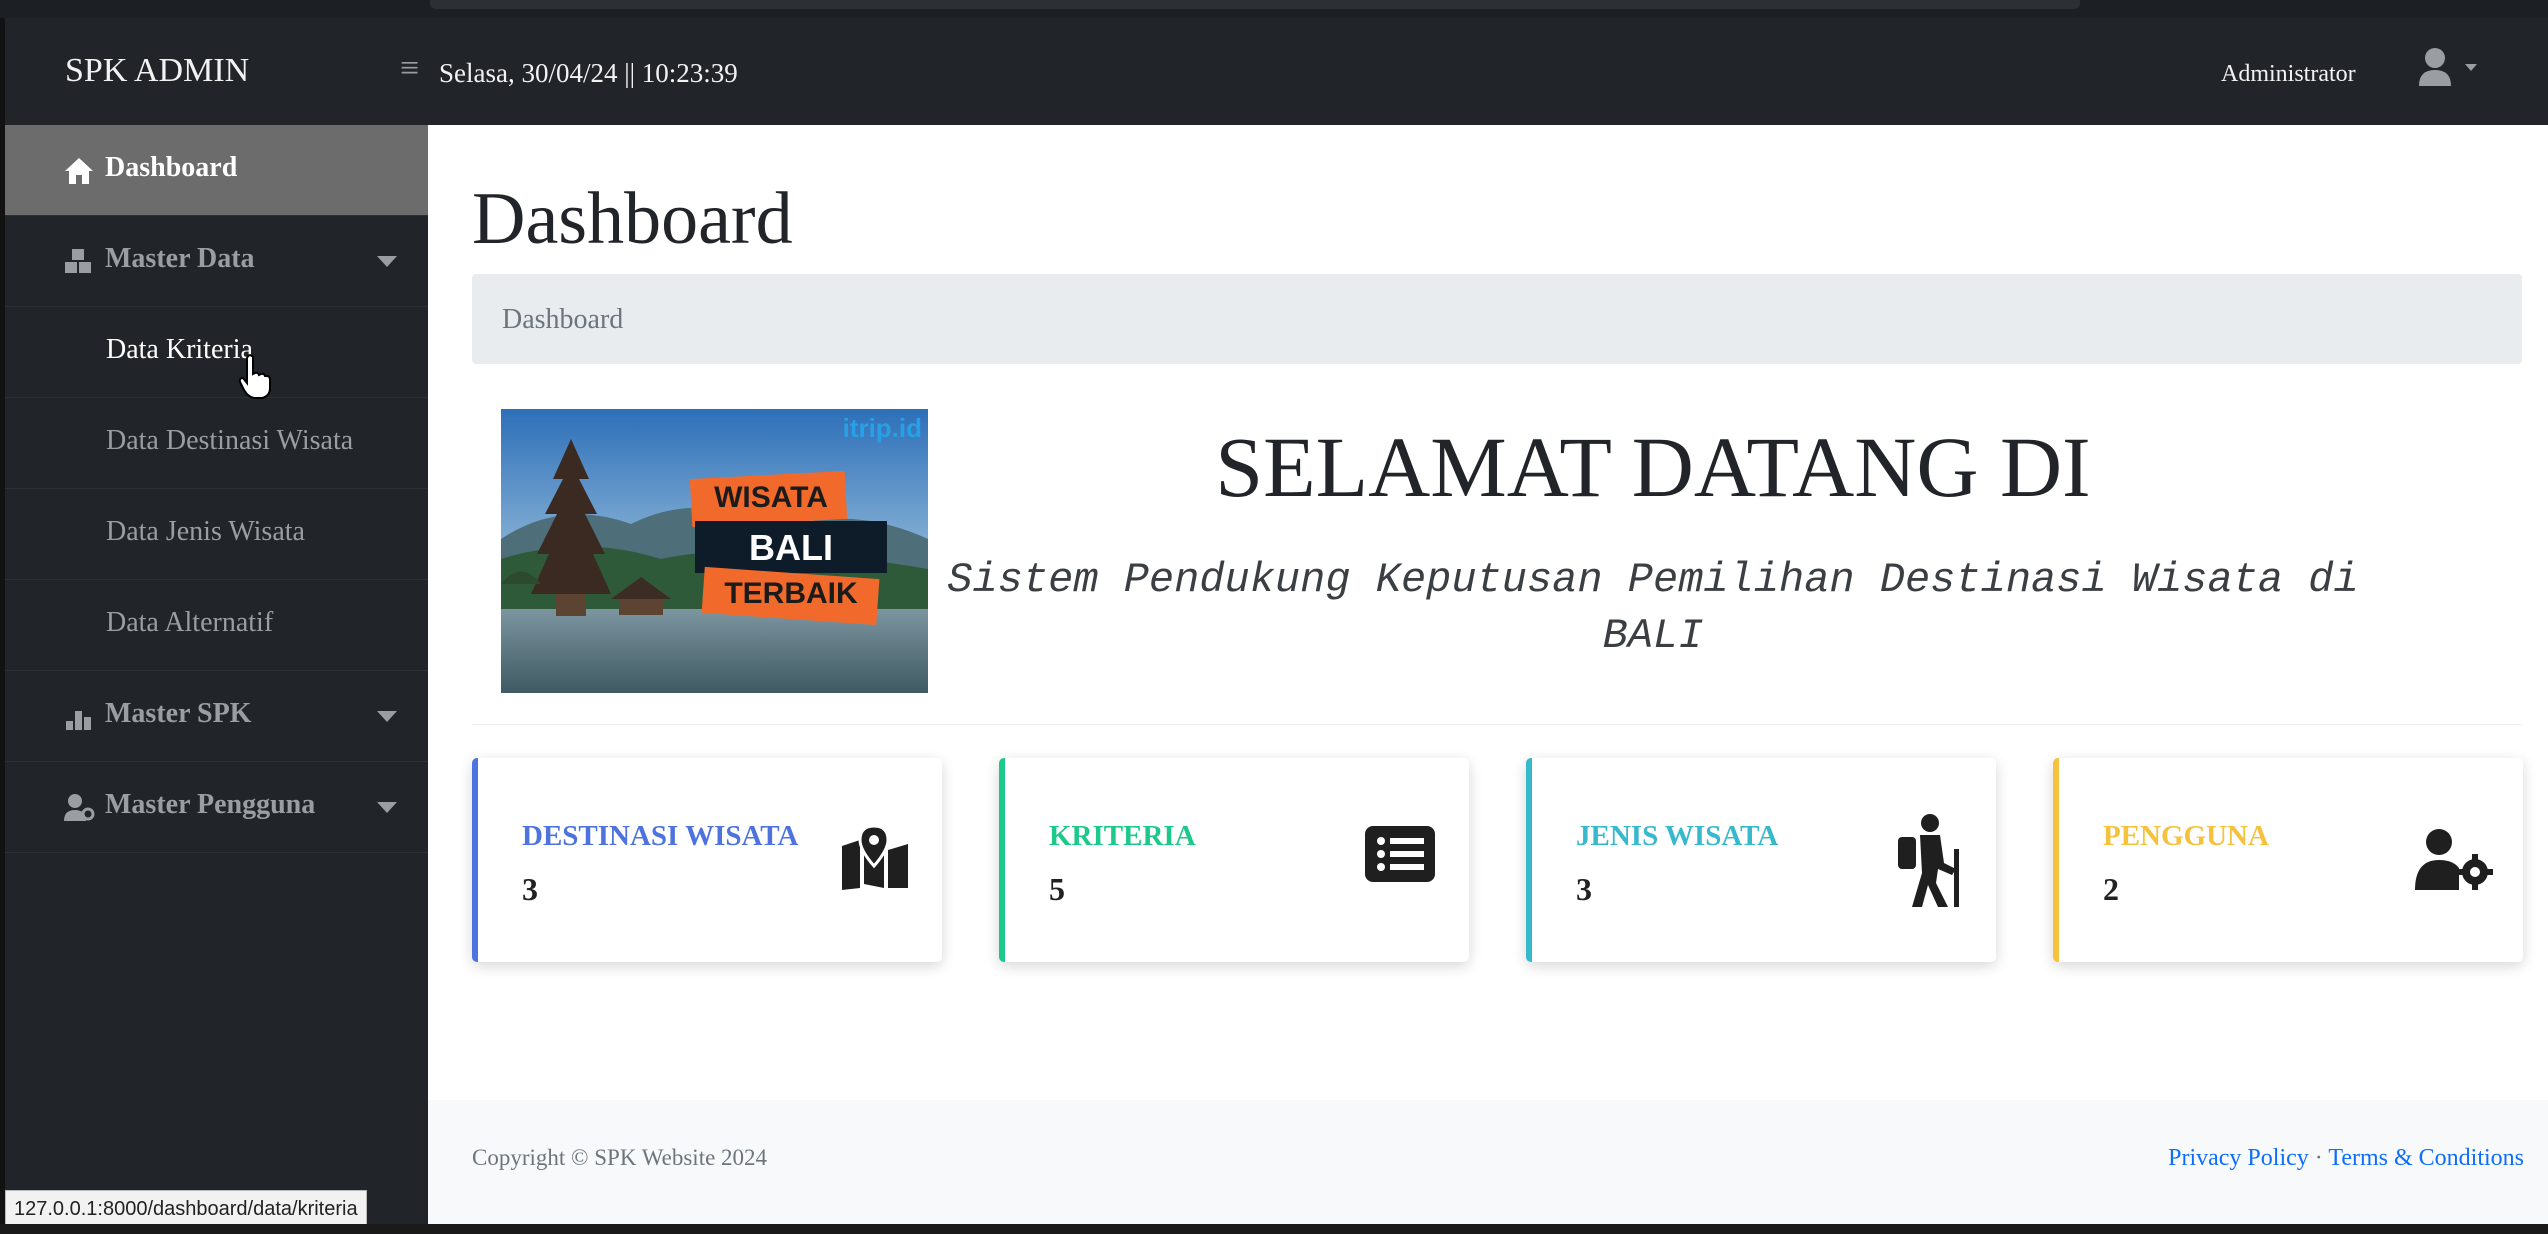 Image resolution: width=2548 pixels, height=1234 pixels. Describe the element at coordinates (1497, 724) in the screenshot. I see `section-divider` at that location.